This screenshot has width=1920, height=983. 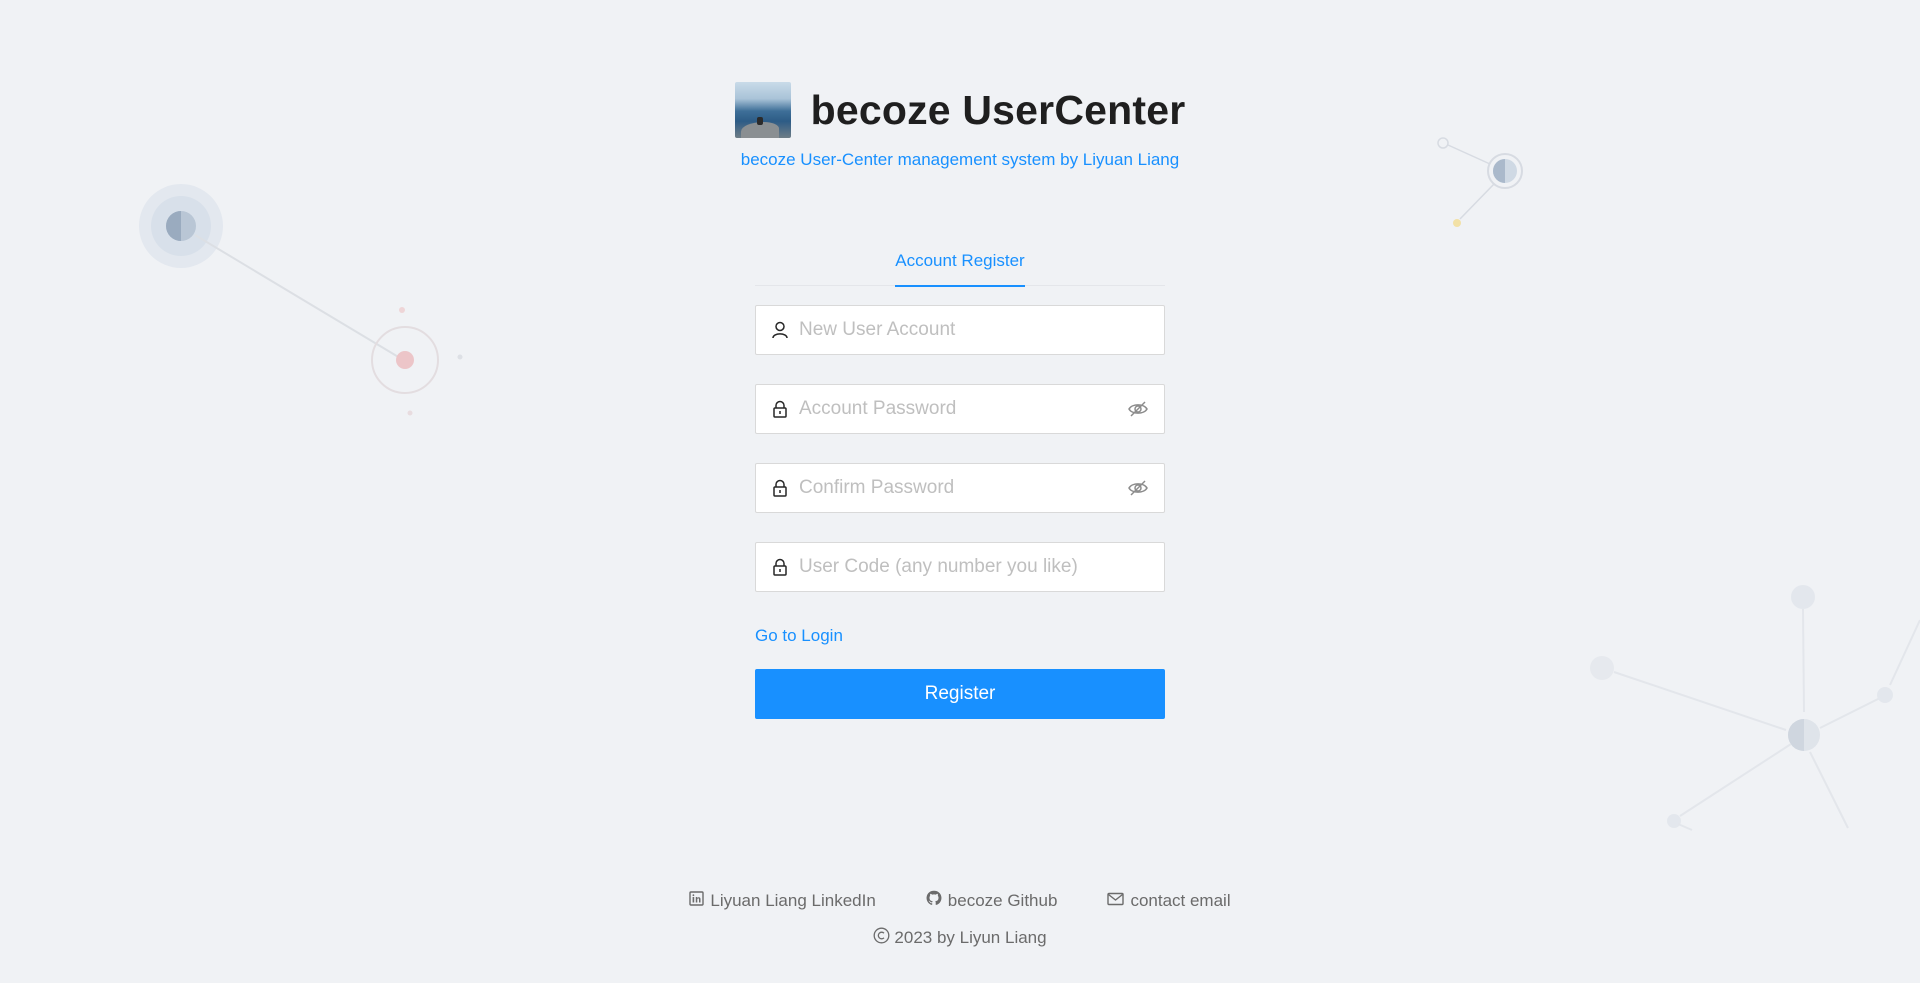 I want to click on copyright: 2023 by Liyun Liang, so click(x=960, y=938).